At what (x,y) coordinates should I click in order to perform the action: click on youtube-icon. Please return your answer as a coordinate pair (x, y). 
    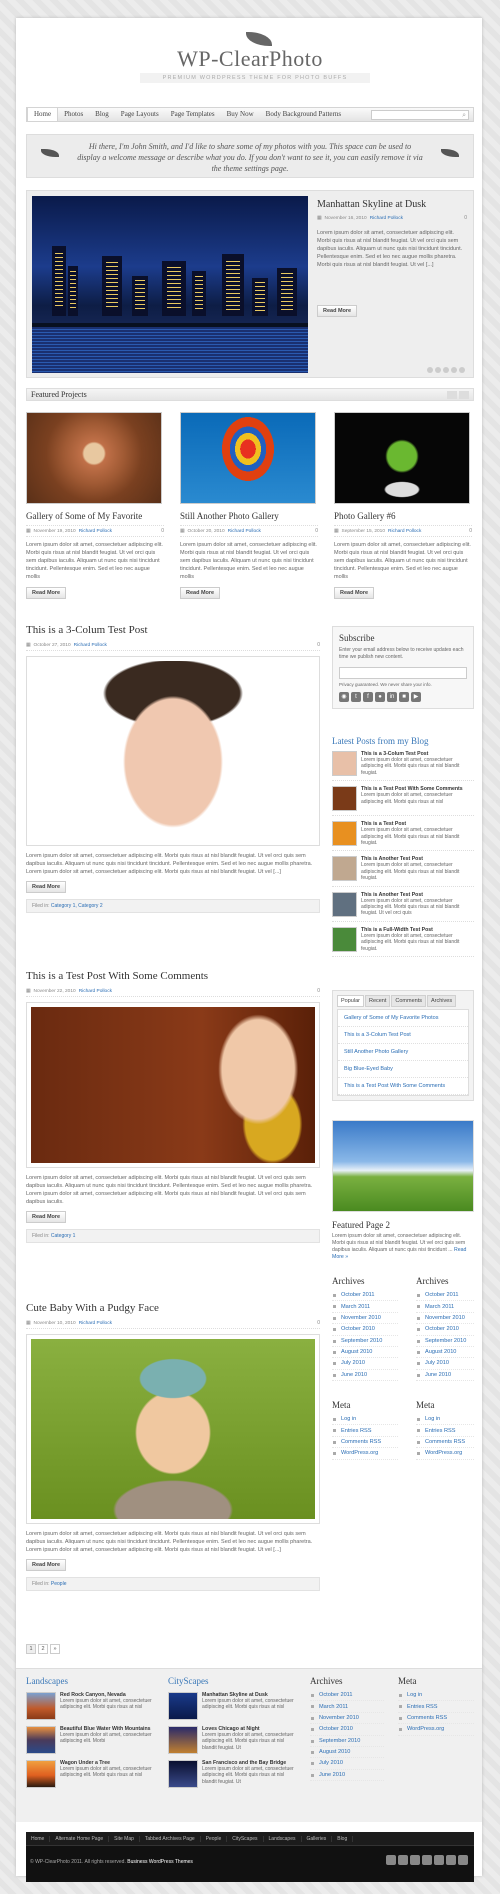
    Looking at the image, I should click on (463, 1860).